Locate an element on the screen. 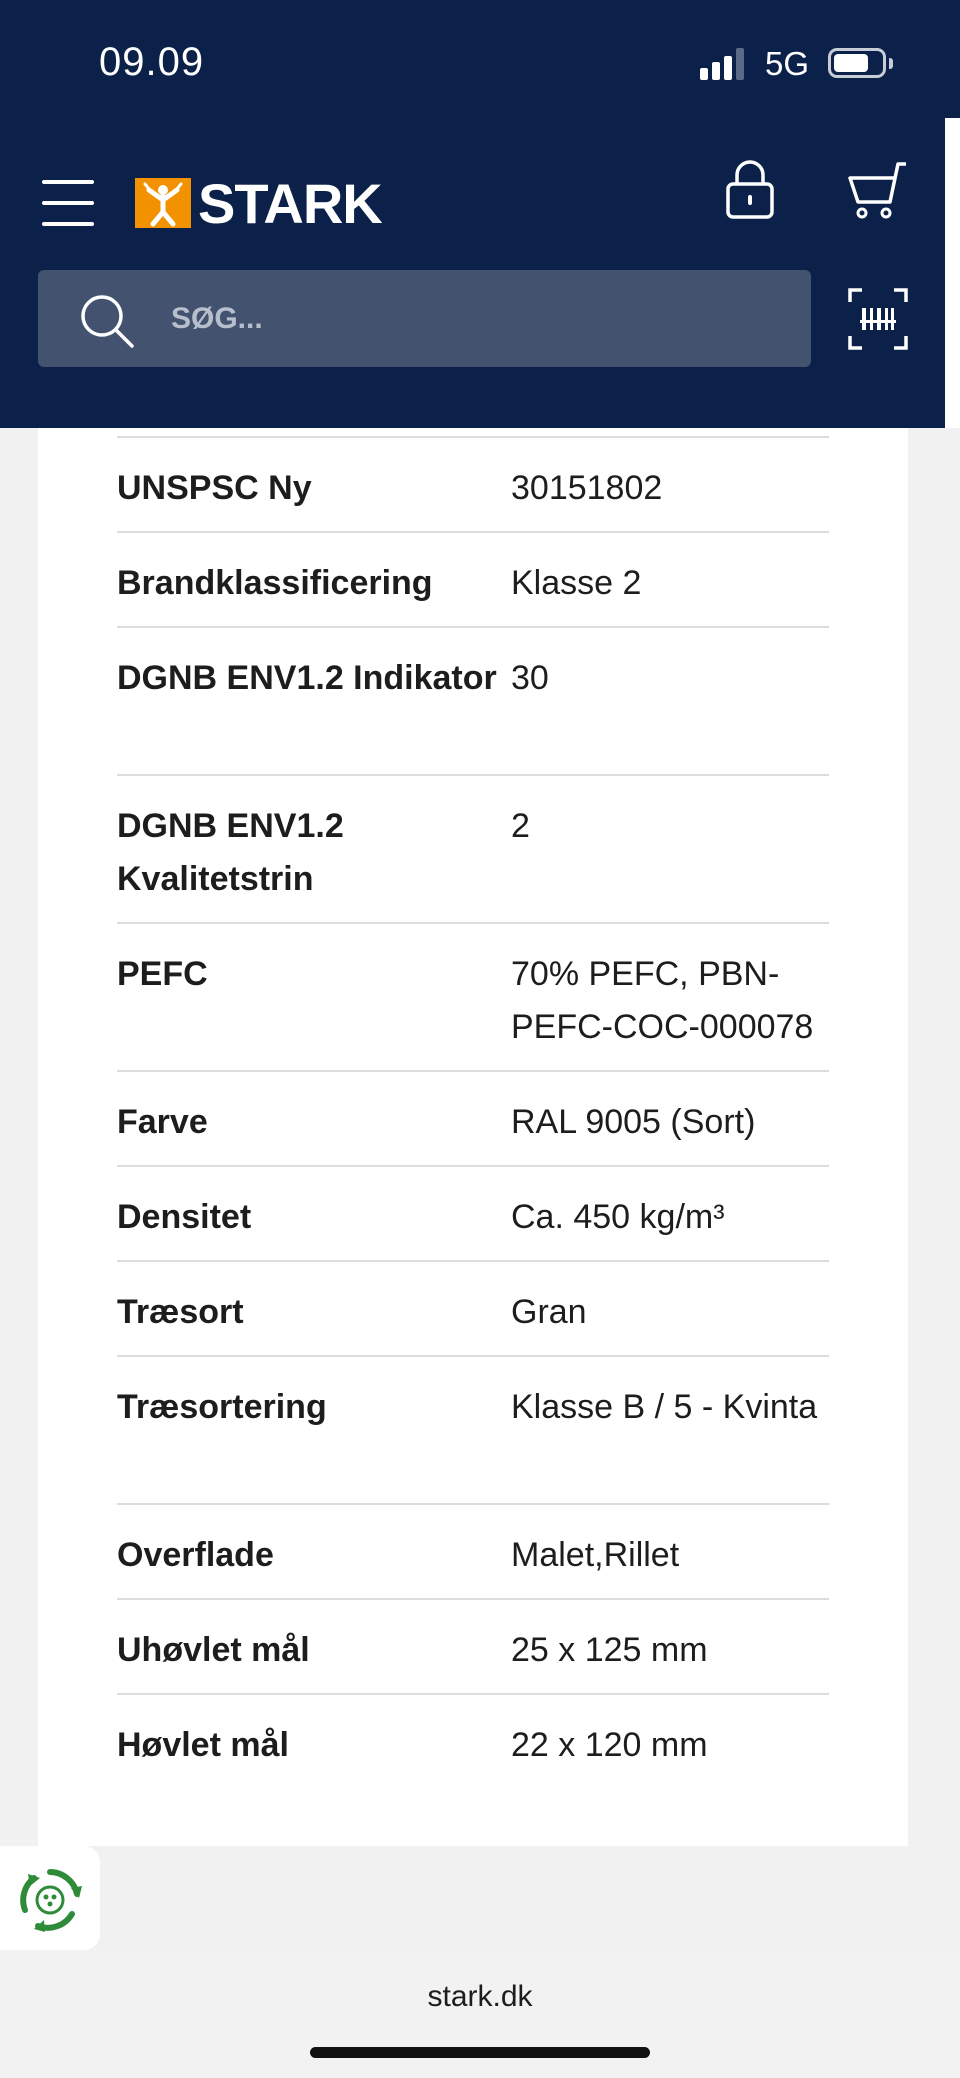 Image resolution: width=960 pixels, height=2078 pixels. home-indicator is located at coordinates (480, 2052).